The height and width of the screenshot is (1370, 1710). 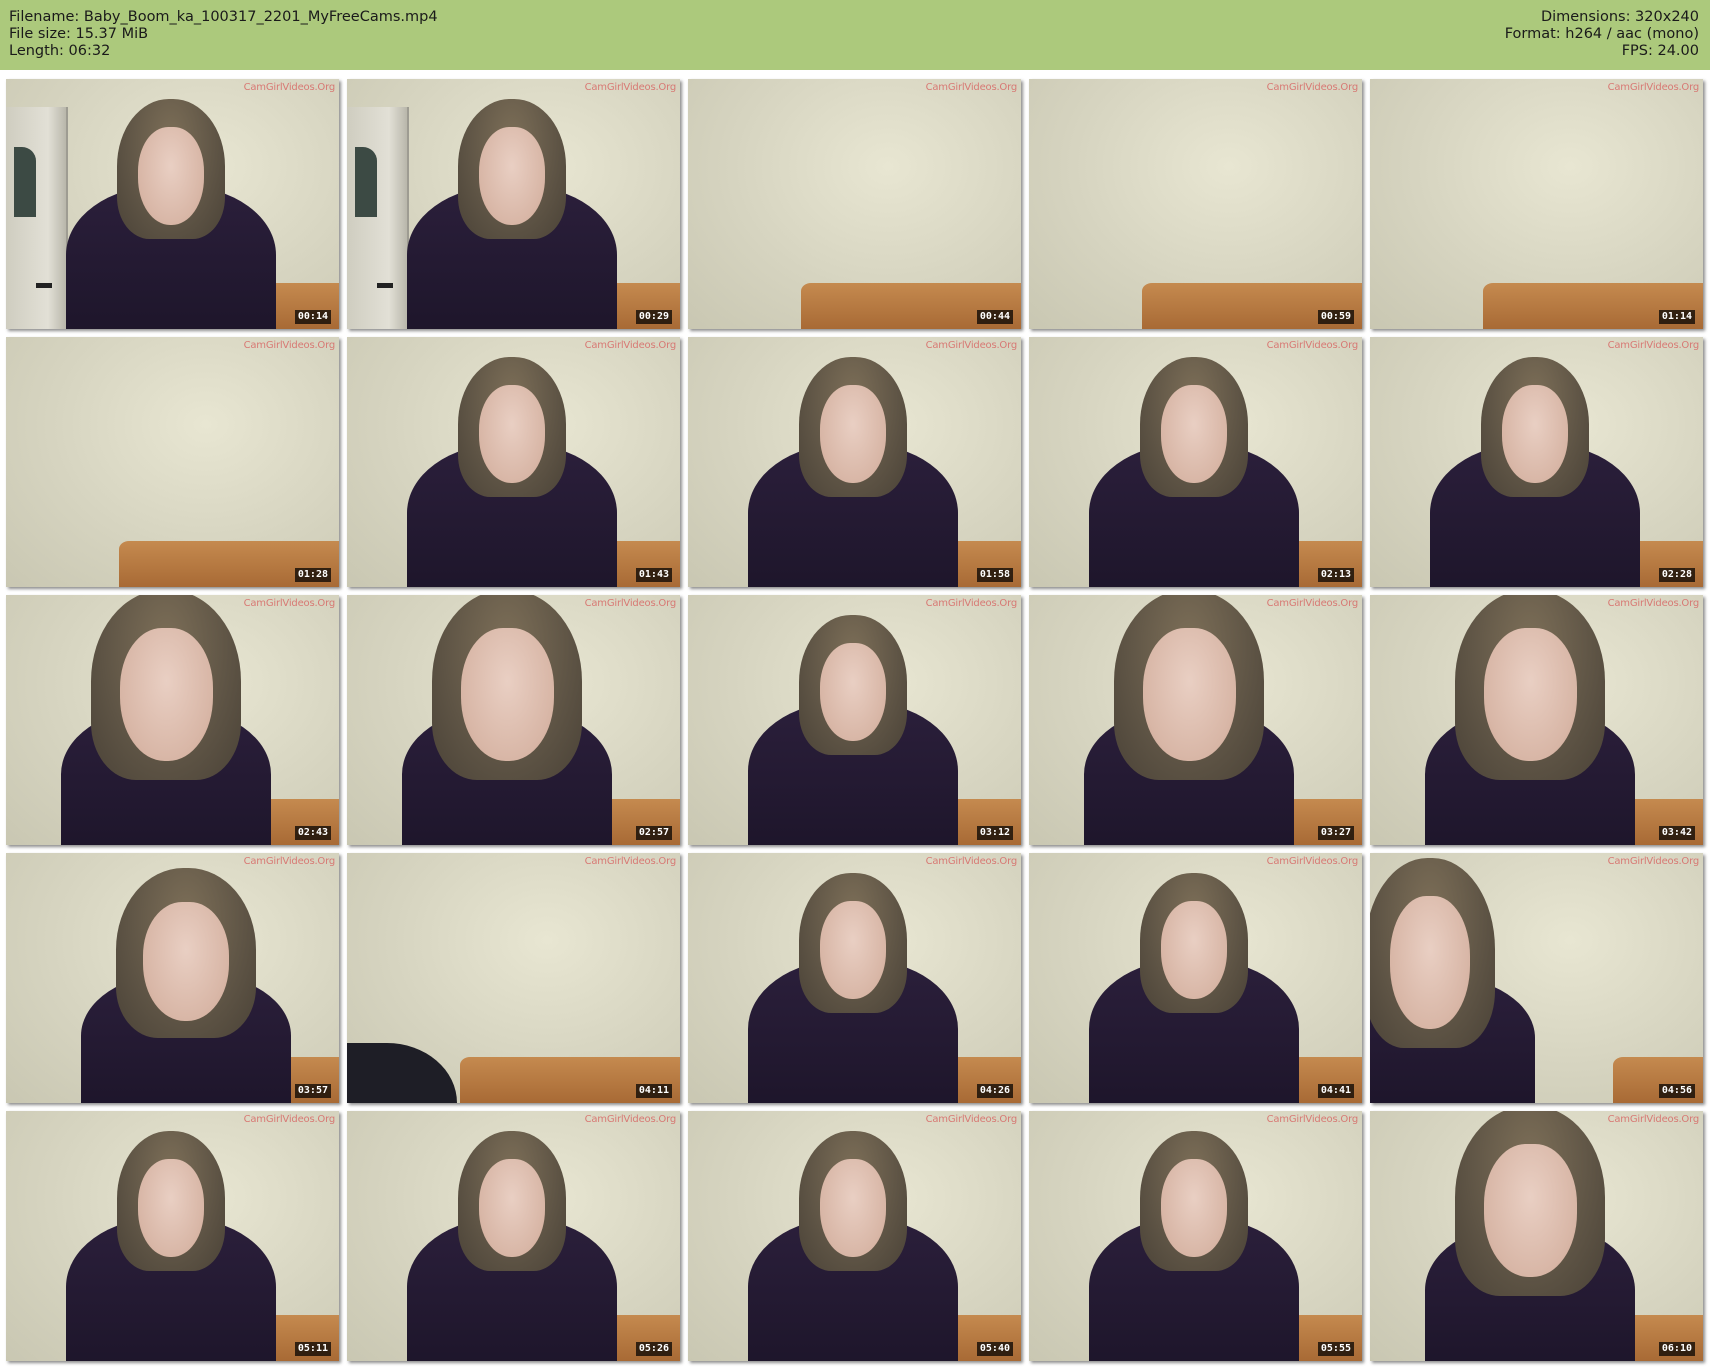 What do you see at coordinates (1676, 1349) in the screenshot?
I see `timestamp-label: 06:10` at bounding box center [1676, 1349].